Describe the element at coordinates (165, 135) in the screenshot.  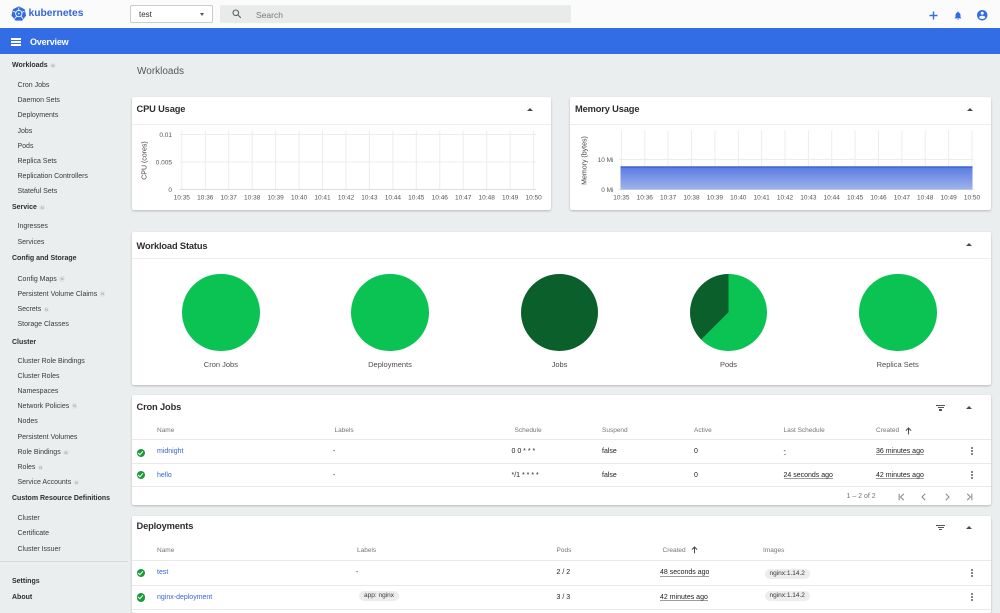
I see `svg-text: 0.01` at that location.